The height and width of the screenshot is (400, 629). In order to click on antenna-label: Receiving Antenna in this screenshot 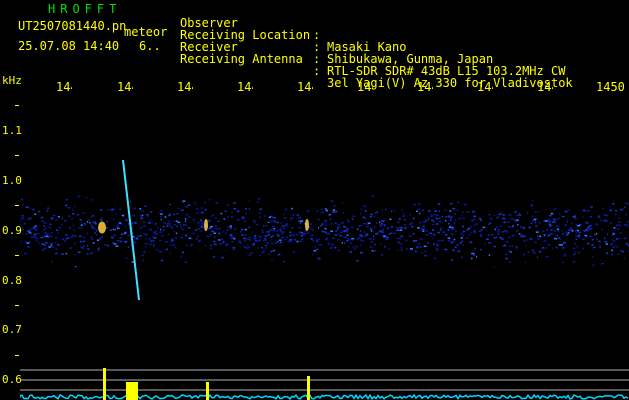, I will do `click(241, 59)`.